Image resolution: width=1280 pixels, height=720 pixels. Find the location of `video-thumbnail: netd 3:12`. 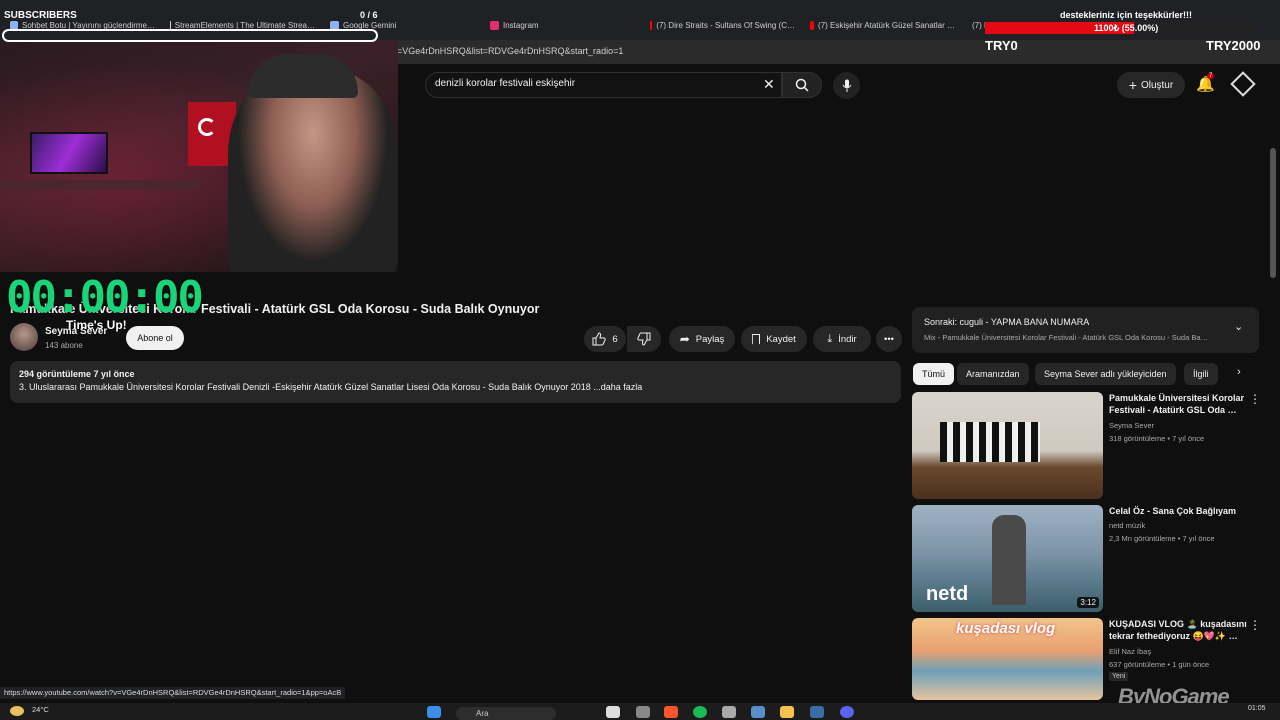

video-thumbnail: netd 3:12 is located at coordinates (1007, 558).